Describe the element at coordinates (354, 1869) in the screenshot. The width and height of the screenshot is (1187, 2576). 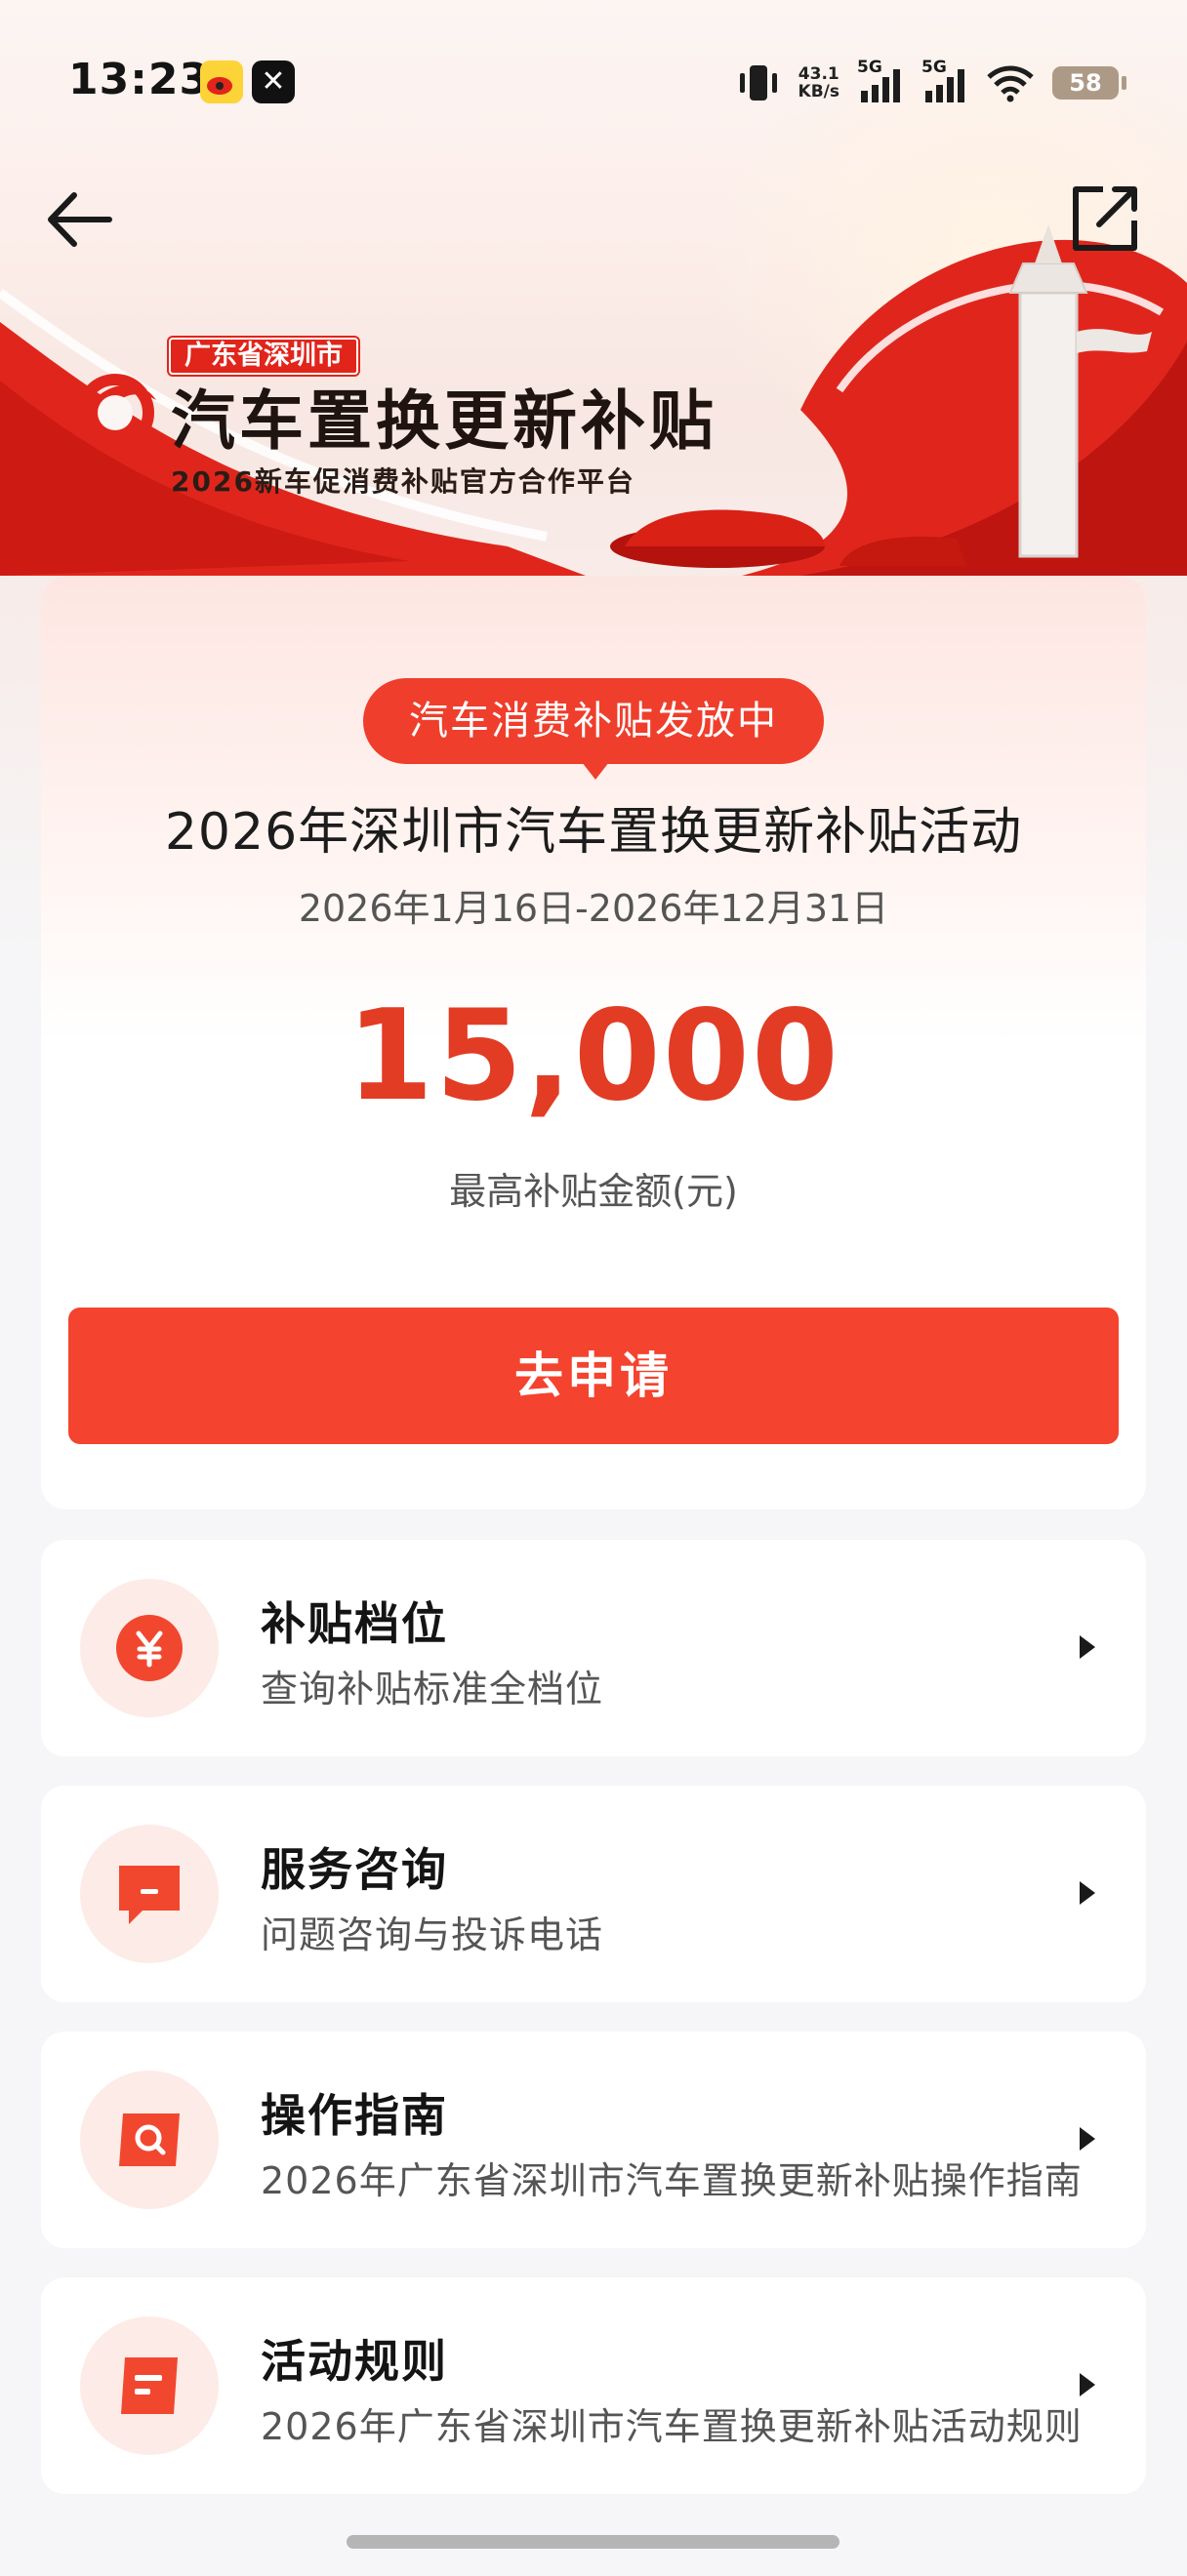
I see `menu-item-title: 服务咨询` at that location.